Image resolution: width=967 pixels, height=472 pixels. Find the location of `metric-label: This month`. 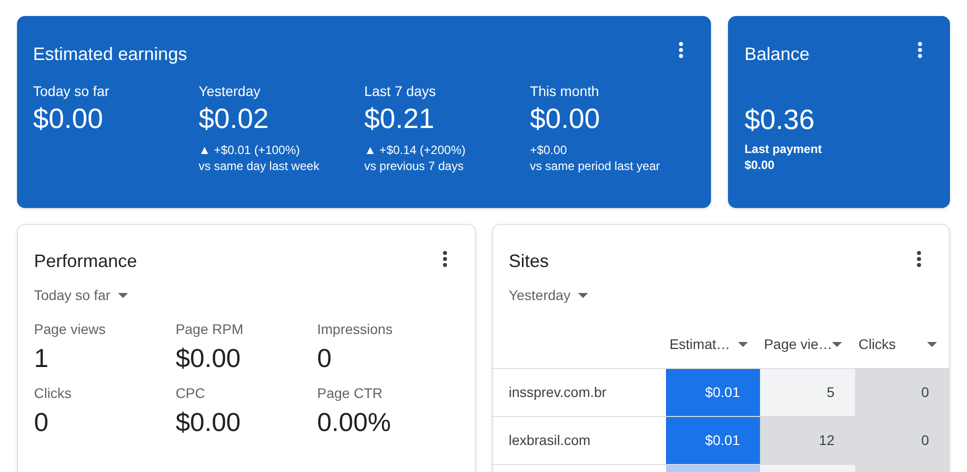

metric-label: This month is located at coordinates (565, 91).